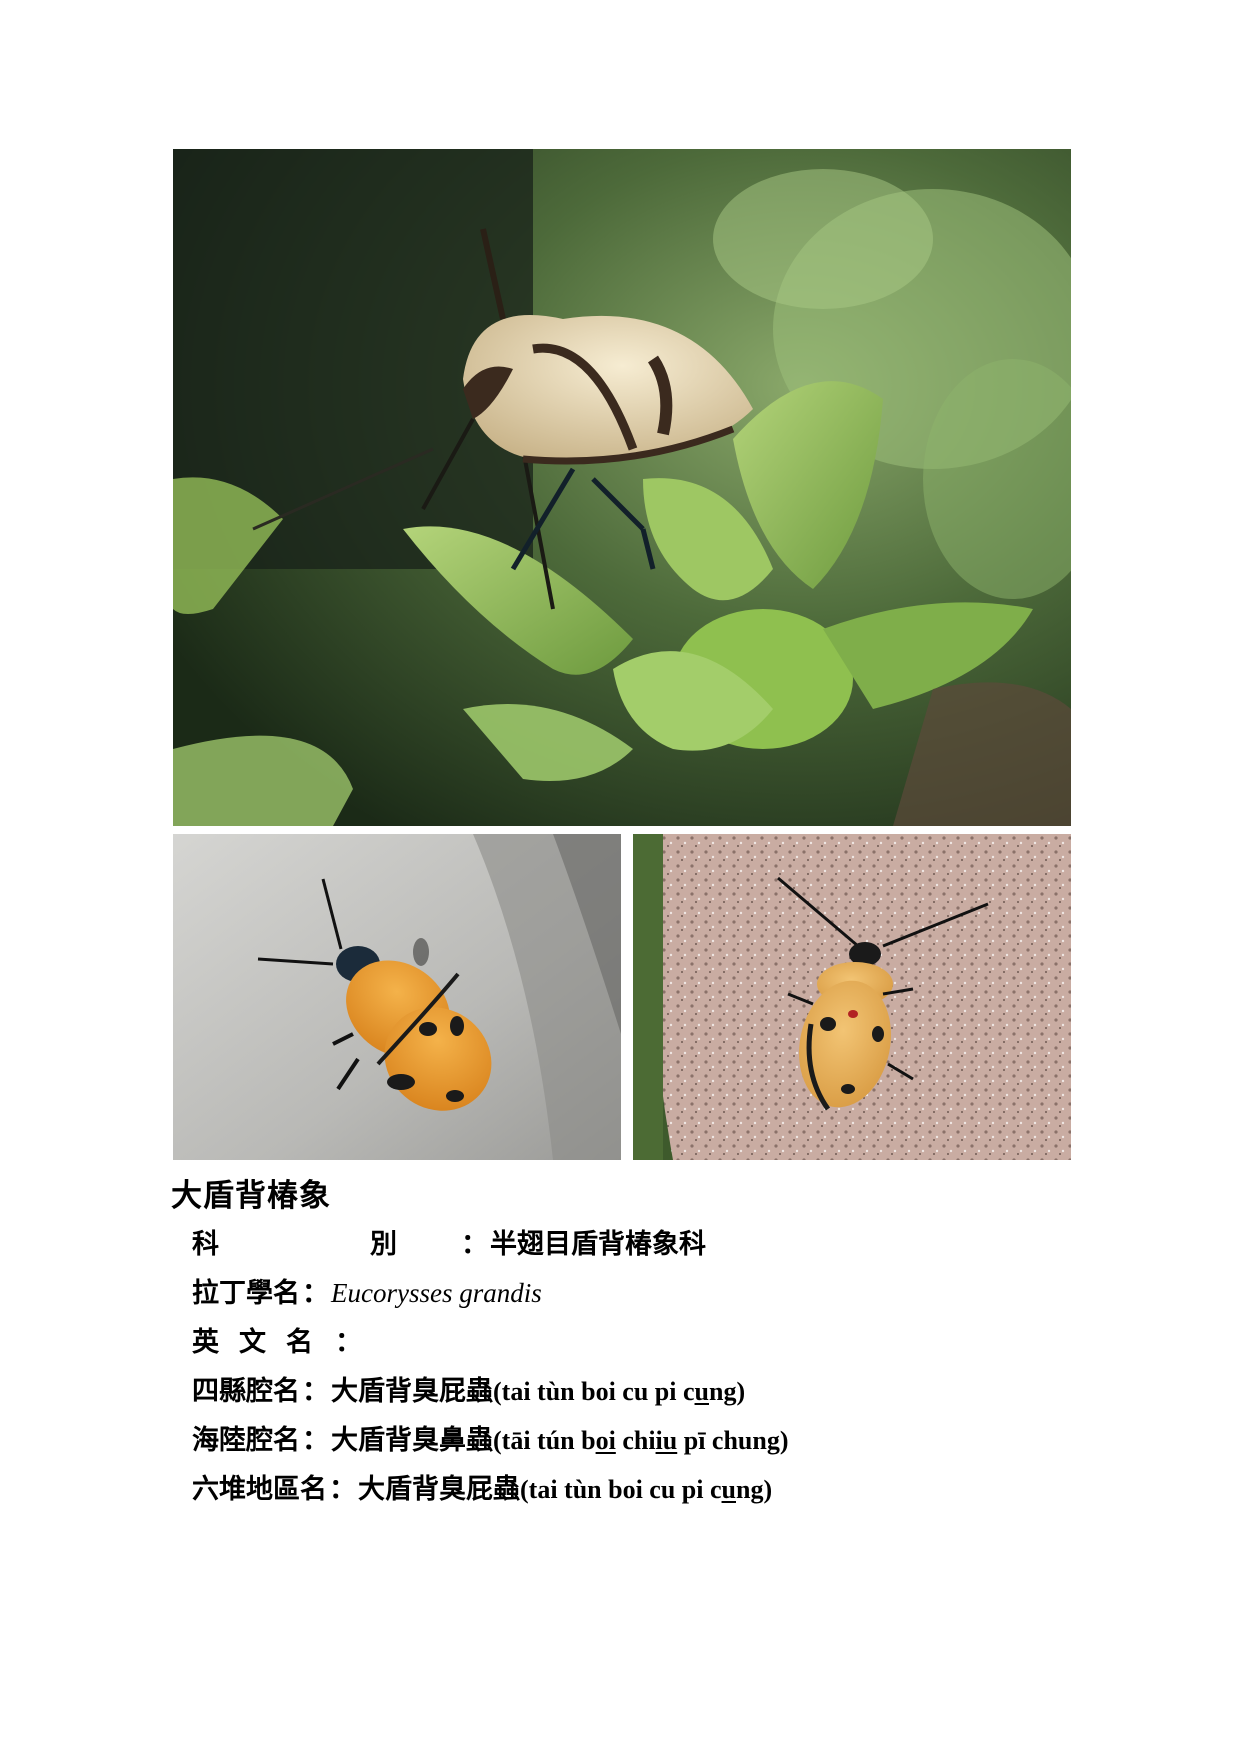  I want to click on family-row: 科 別 ： 半翅目盾背椿象科, so click(622, 1246).